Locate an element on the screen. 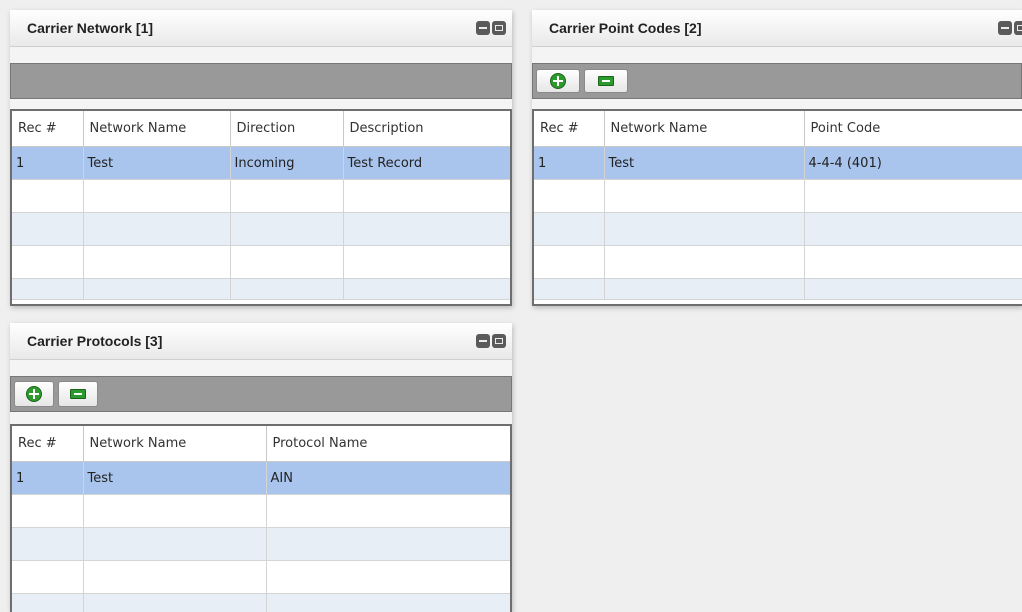 Image resolution: width=1022 pixels, height=612 pixels. column-header: Description is located at coordinates (426, 129).